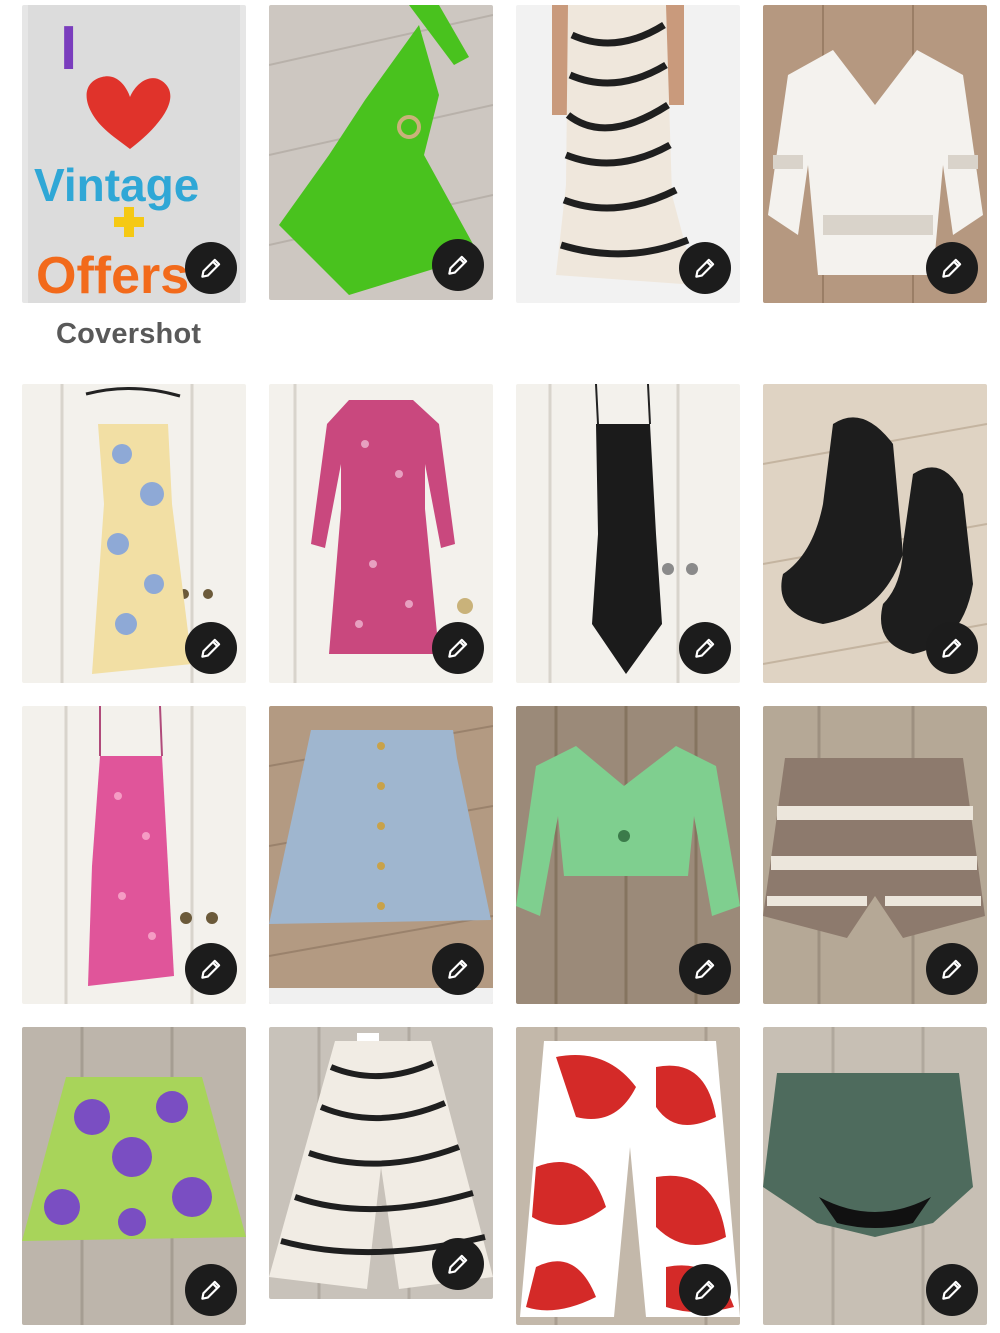 The width and height of the screenshot is (1000, 1333). What do you see at coordinates (116, 185) in the screenshot?
I see `sign-word: Vintage` at bounding box center [116, 185].